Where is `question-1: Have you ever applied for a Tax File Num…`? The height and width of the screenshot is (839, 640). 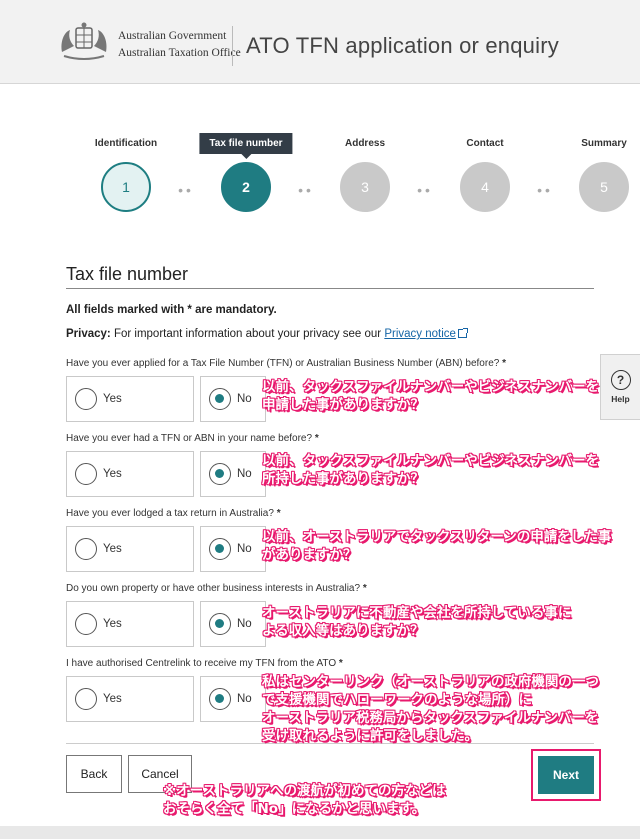
question-1: Have you ever applied for a Tax File Num… is located at coordinates (286, 363).